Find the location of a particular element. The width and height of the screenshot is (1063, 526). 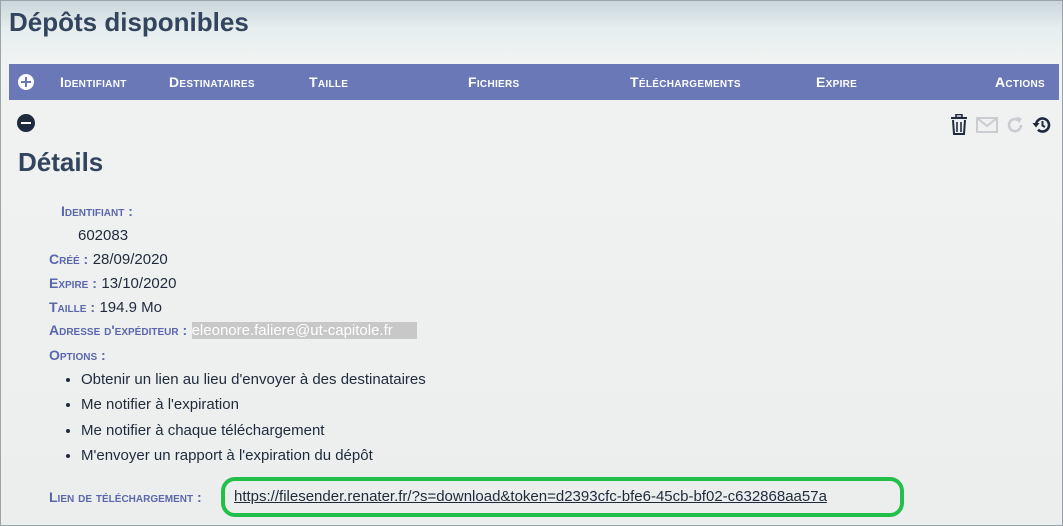

taille-row: Taille : 194.9 Mo is located at coordinates (105, 308).